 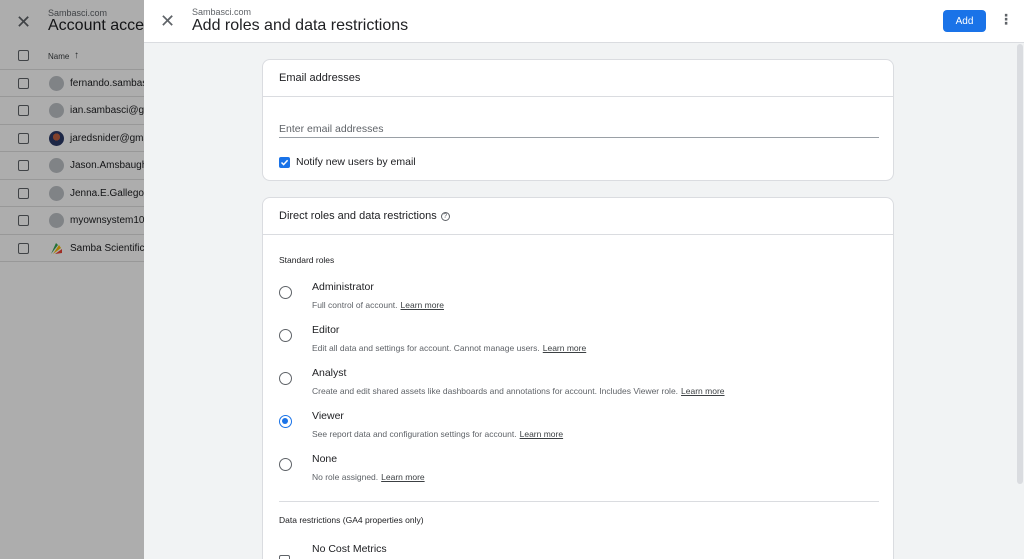 What do you see at coordinates (326, 330) in the screenshot?
I see `role-name: Editor` at bounding box center [326, 330].